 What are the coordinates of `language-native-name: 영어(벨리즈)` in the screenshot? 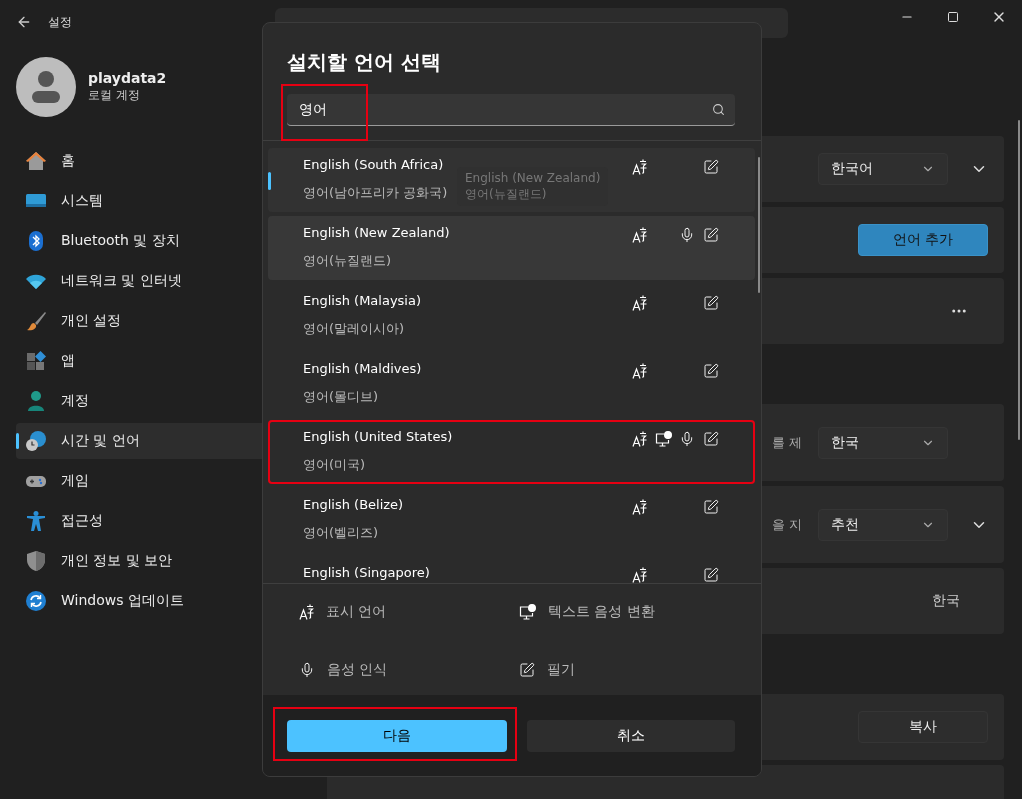 It's located at (341, 533).